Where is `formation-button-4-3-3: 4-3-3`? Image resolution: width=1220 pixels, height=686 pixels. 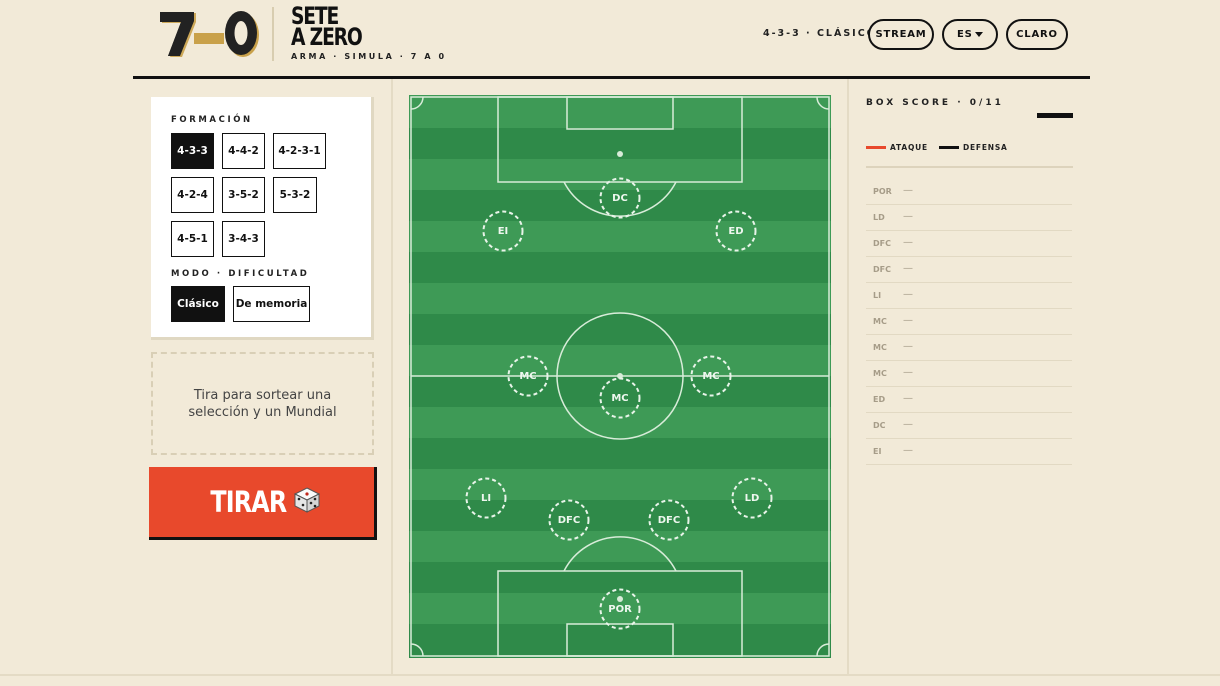 formation-button-4-3-3: 4-3-3 is located at coordinates (192, 151).